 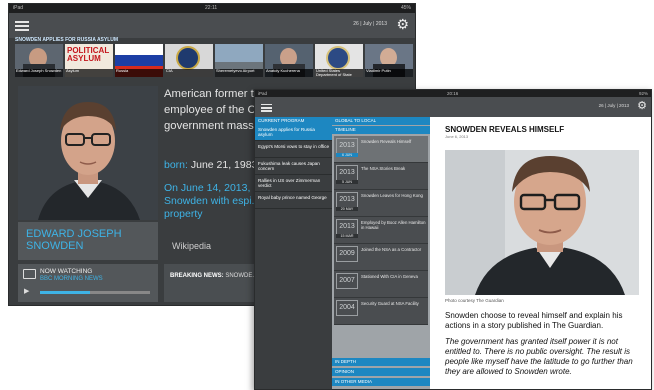 What do you see at coordinates (381, 176) in the screenshot?
I see `timeline-item: 2013 5 JUN The NSA Stories Break` at bounding box center [381, 176].